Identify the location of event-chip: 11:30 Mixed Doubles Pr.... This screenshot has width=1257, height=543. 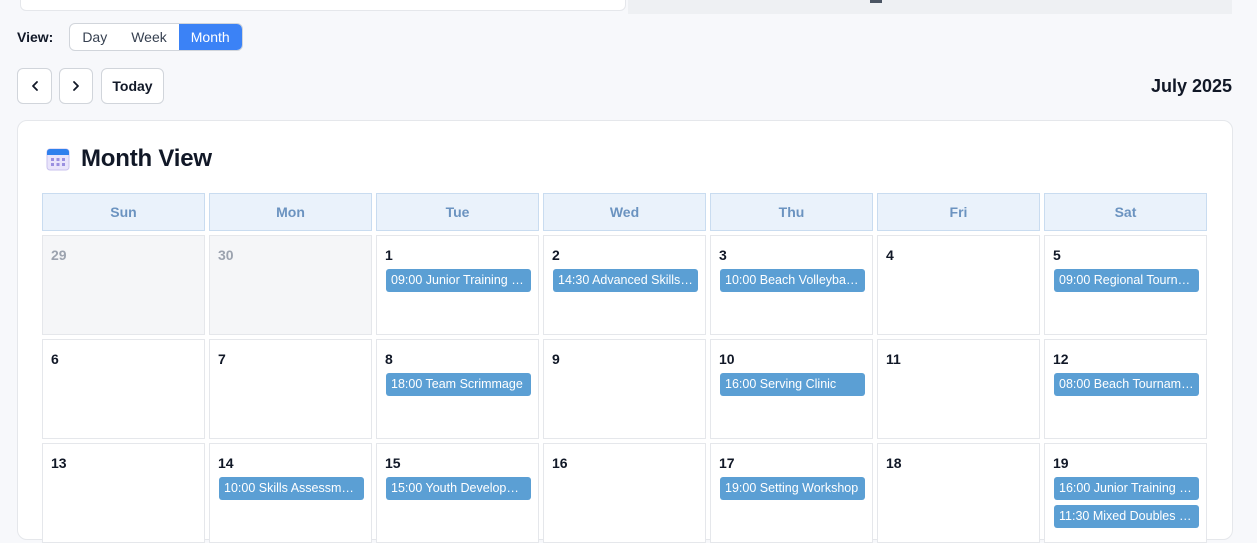
(1126, 516).